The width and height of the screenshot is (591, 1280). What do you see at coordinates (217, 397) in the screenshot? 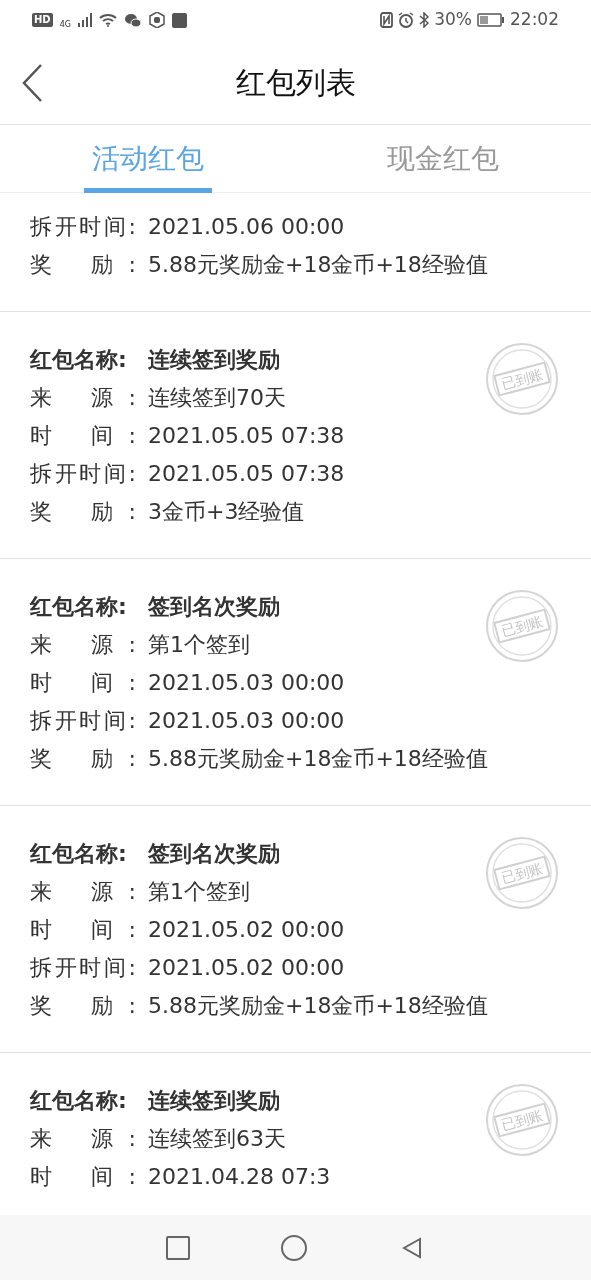
I see `field-value: 连续签到70天` at bounding box center [217, 397].